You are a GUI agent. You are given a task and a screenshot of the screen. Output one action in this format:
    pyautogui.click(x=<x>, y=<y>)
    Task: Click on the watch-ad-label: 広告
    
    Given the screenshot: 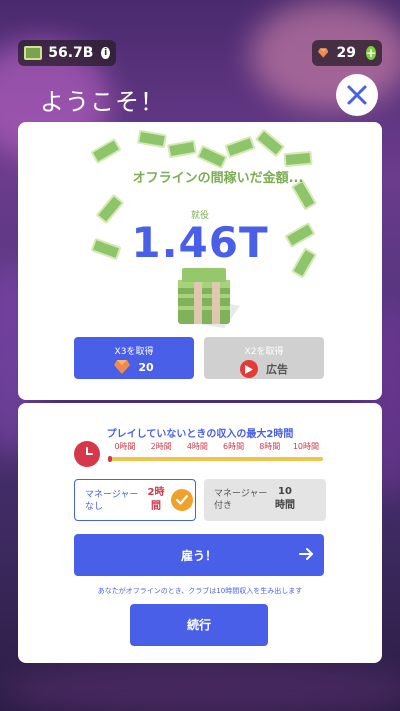 What is the action you would take?
    pyautogui.click(x=277, y=369)
    